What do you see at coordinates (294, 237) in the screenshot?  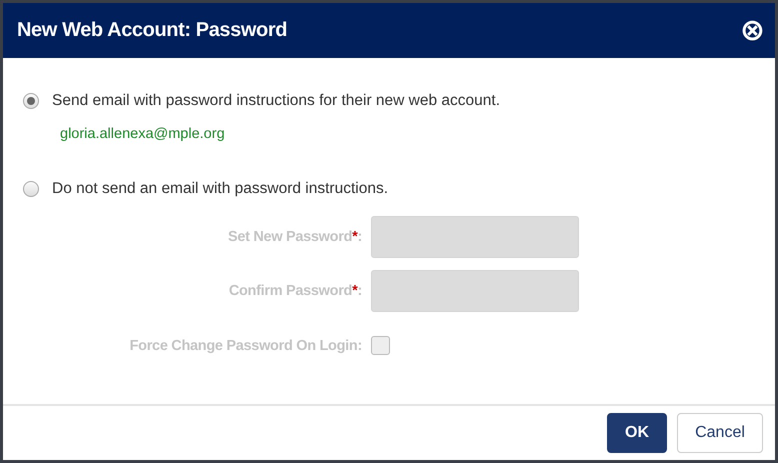 I see `field-label: Set New Password*:` at bounding box center [294, 237].